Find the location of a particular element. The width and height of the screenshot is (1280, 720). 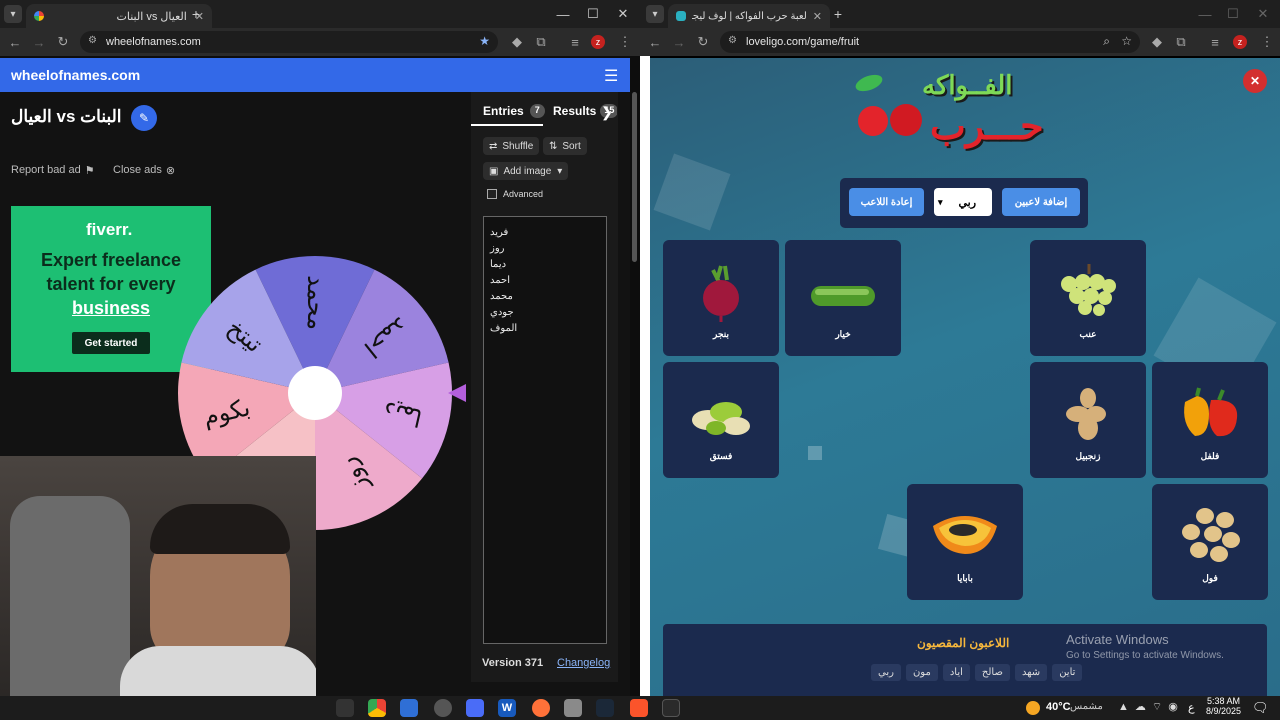

entries-textarea: فريد روز ديما احمد محمد جودي الموف is located at coordinates (545, 430).